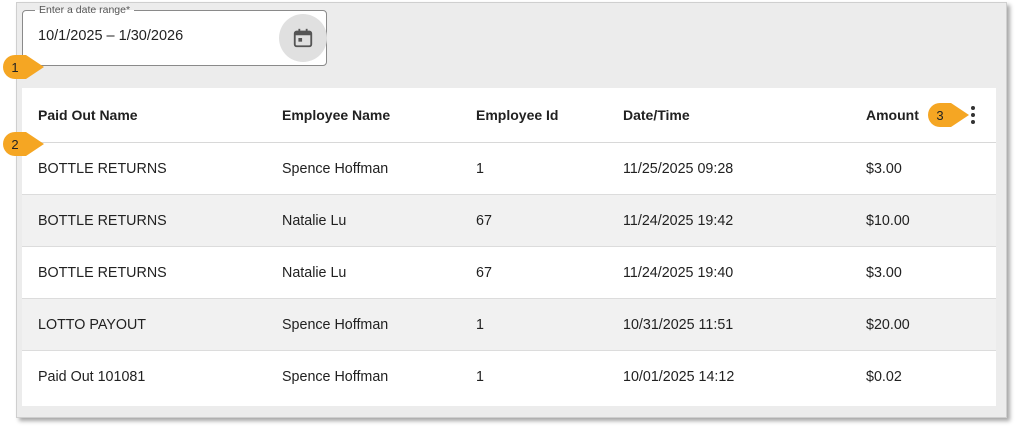 This screenshot has height=428, width=1015. I want to click on cell-date-time: 10/01/2025 14:12, so click(679, 377).